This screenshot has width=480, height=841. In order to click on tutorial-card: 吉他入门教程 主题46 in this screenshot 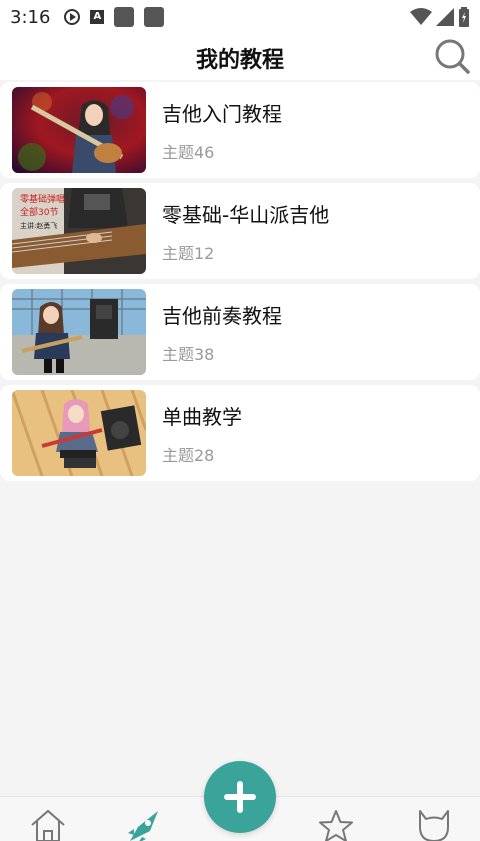, I will do `click(240, 130)`.